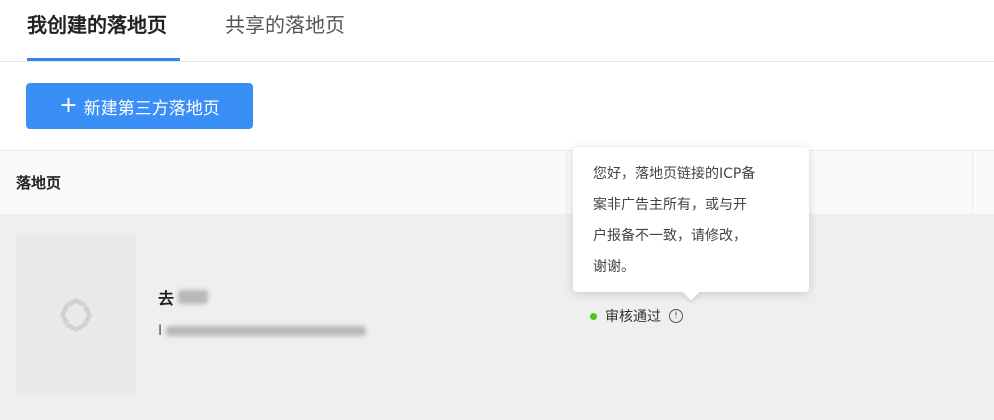 Image resolution: width=994 pixels, height=420 pixels. What do you see at coordinates (97, 36) in the screenshot?
I see `tab-my-landing-pages: 我创建的落地页` at bounding box center [97, 36].